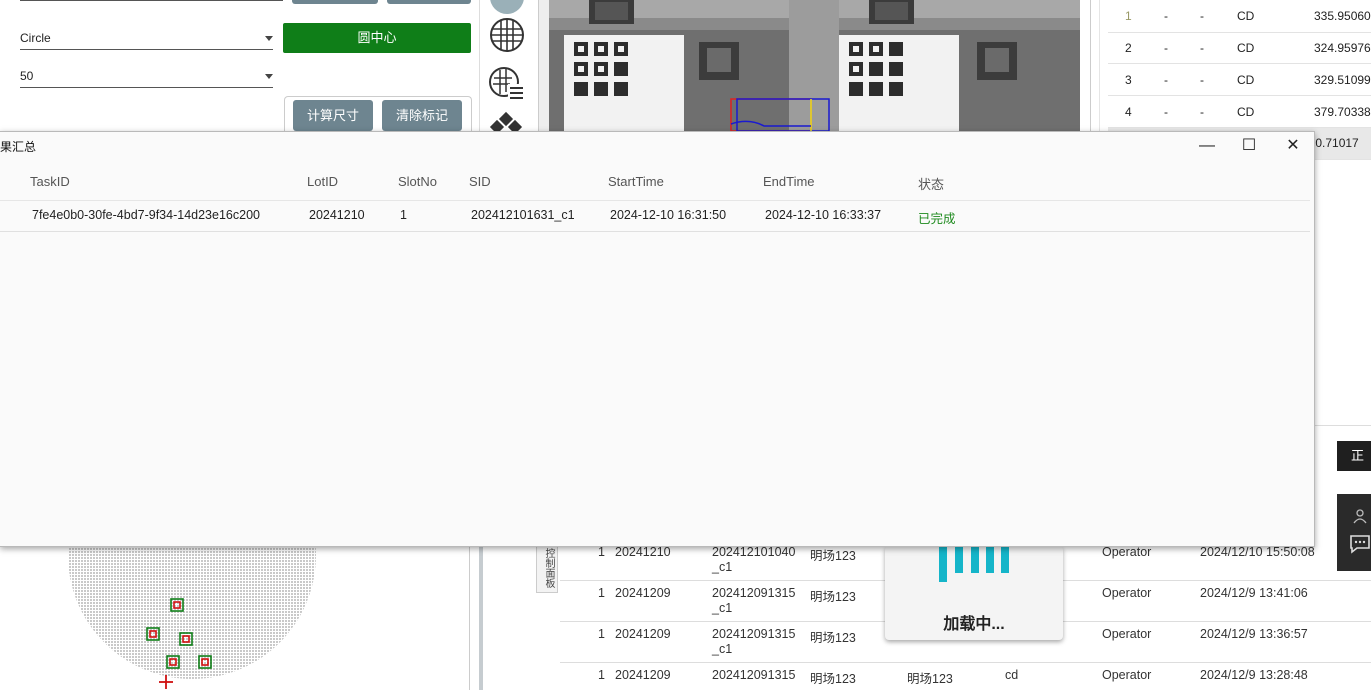 This screenshot has width=1371, height=690. I want to click on top-button-right-edge, so click(429, 2).